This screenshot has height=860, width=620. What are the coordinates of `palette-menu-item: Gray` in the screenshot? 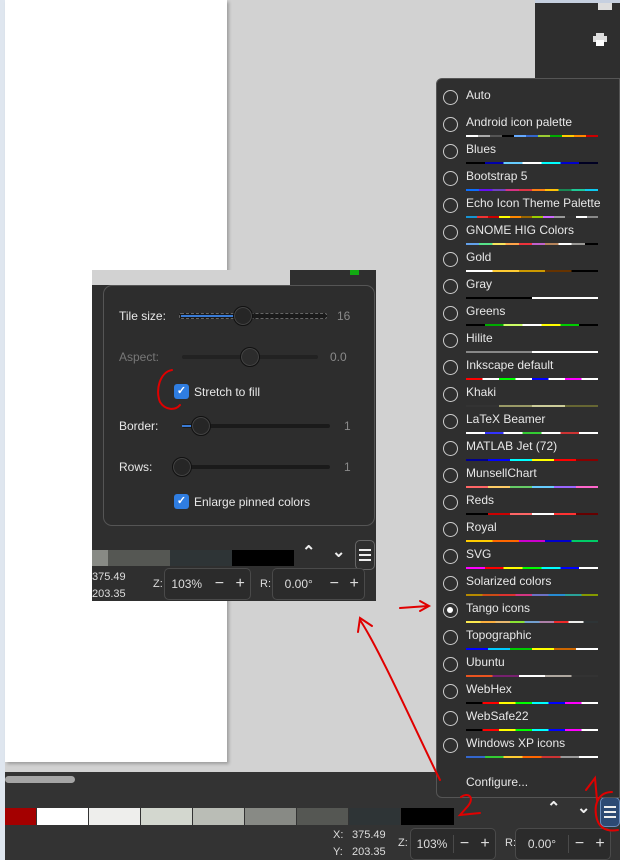 It's located at (528, 286).